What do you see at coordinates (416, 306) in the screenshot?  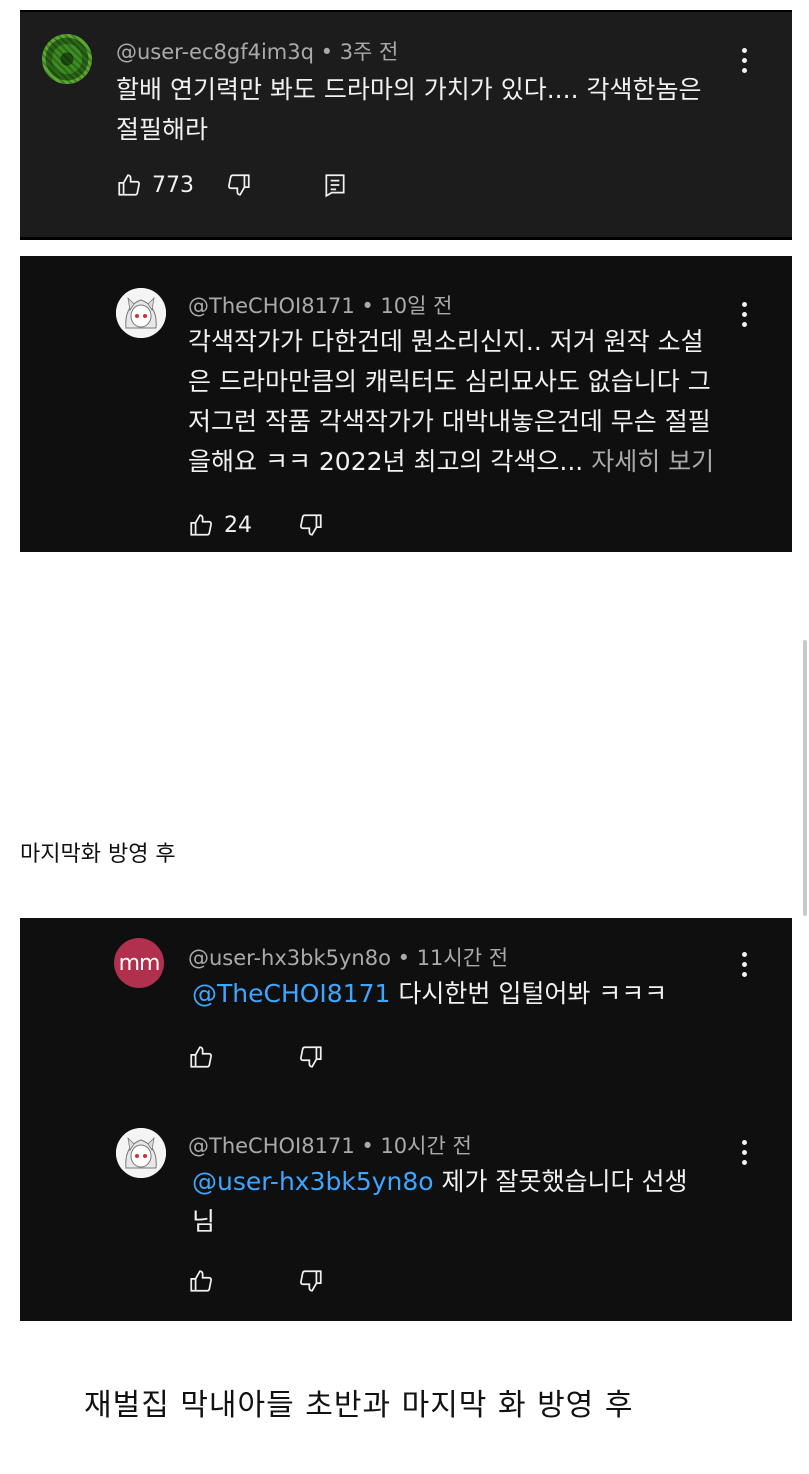 I see `timestamp: 10일 전` at bounding box center [416, 306].